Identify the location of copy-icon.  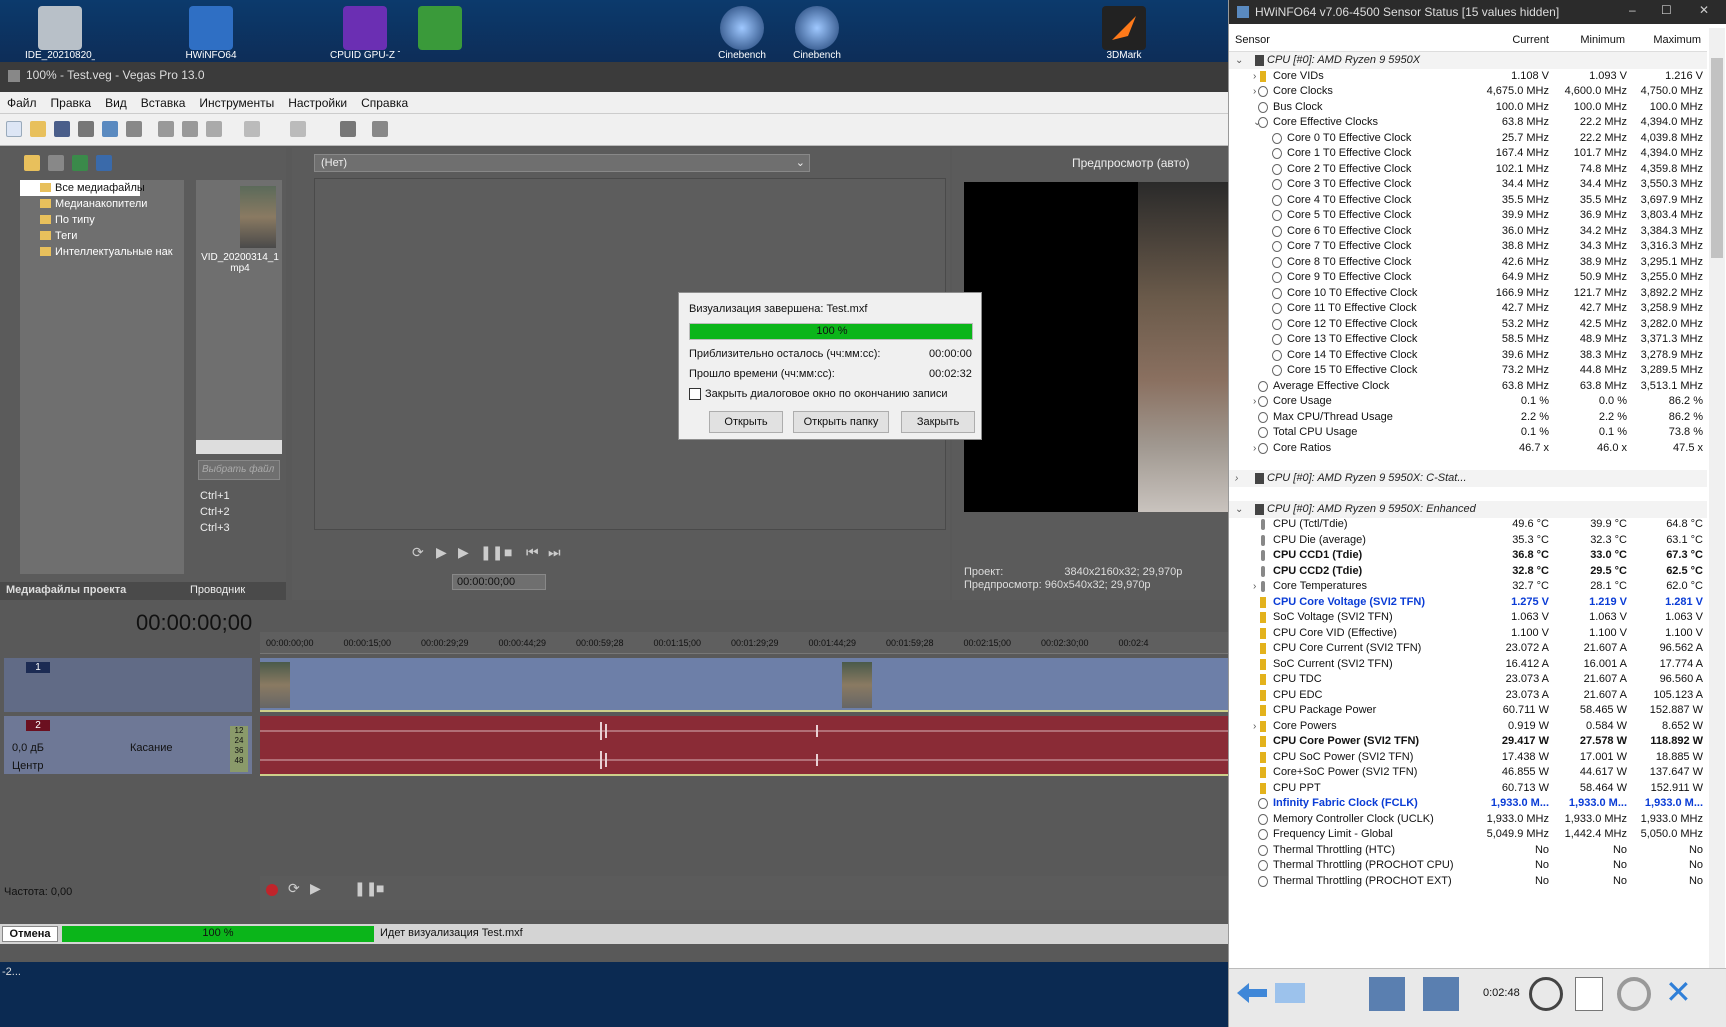
(190, 129).